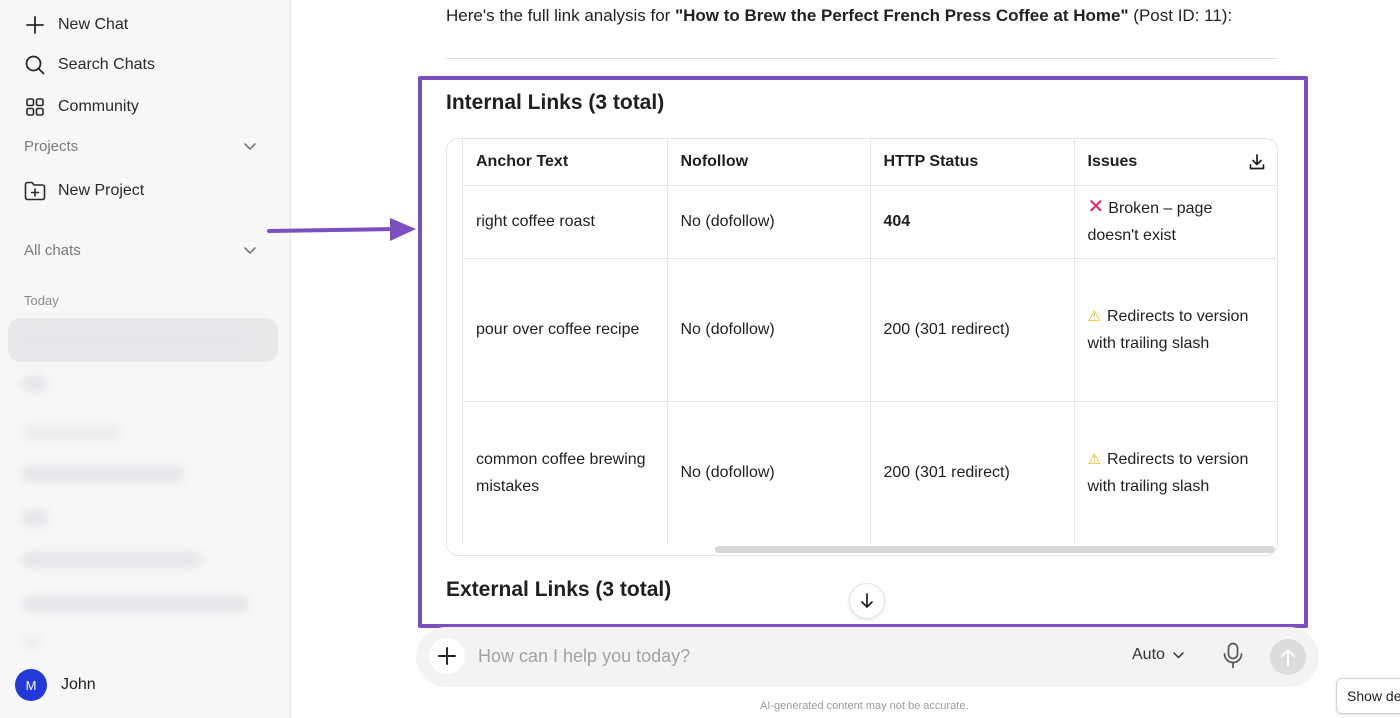 The width and height of the screenshot is (1400, 718). What do you see at coordinates (565, 472) in the screenshot?
I see `anchor-text-cell: common coffee brewing mistakes` at bounding box center [565, 472].